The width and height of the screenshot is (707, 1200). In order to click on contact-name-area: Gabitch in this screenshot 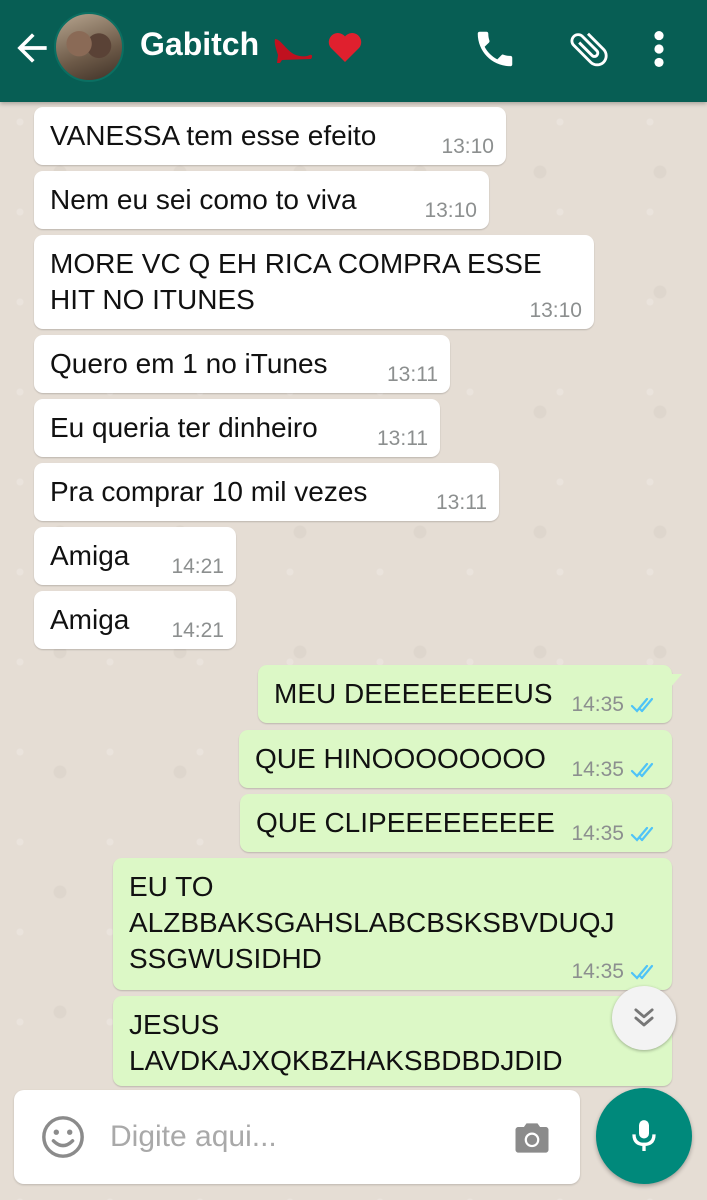, I will do `click(251, 45)`.